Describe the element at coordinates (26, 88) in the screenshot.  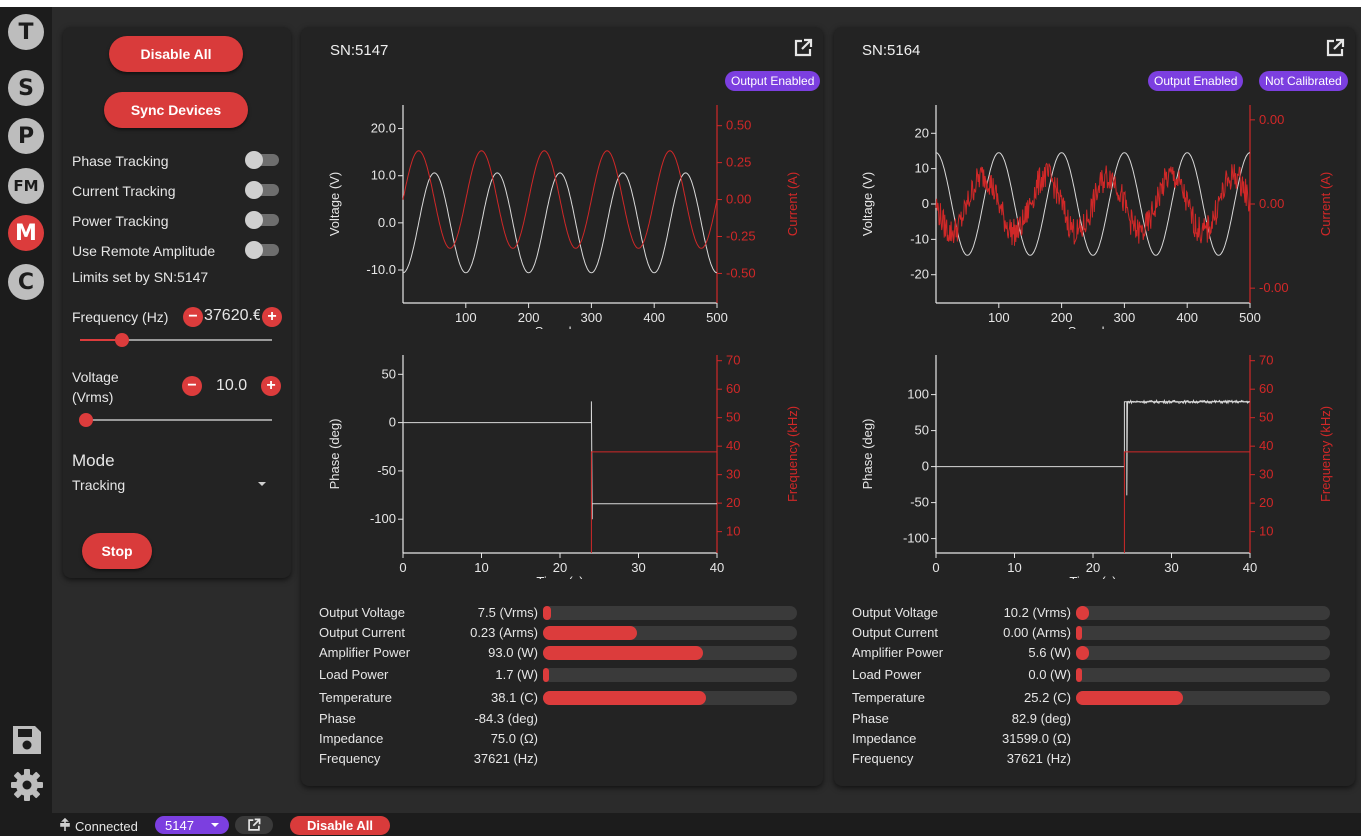
I see `rail-button-s: S` at that location.